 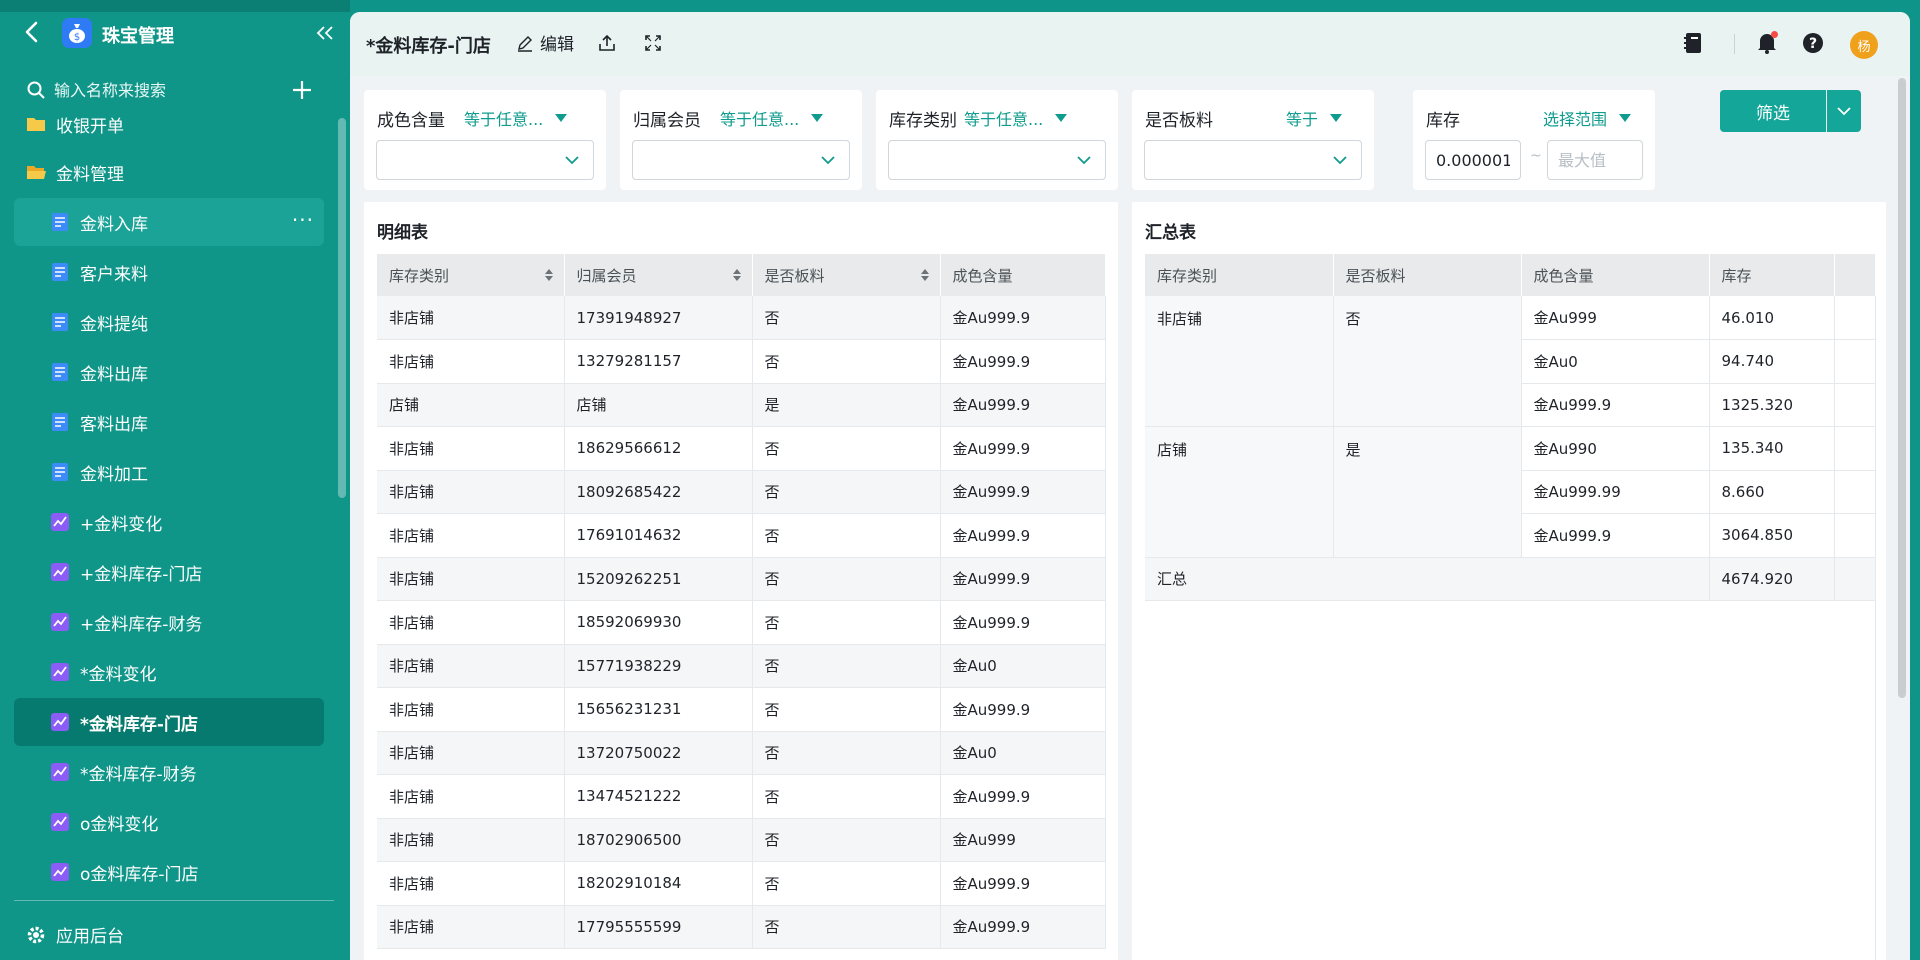 I want to click on share-button, so click(x=607, y=43).